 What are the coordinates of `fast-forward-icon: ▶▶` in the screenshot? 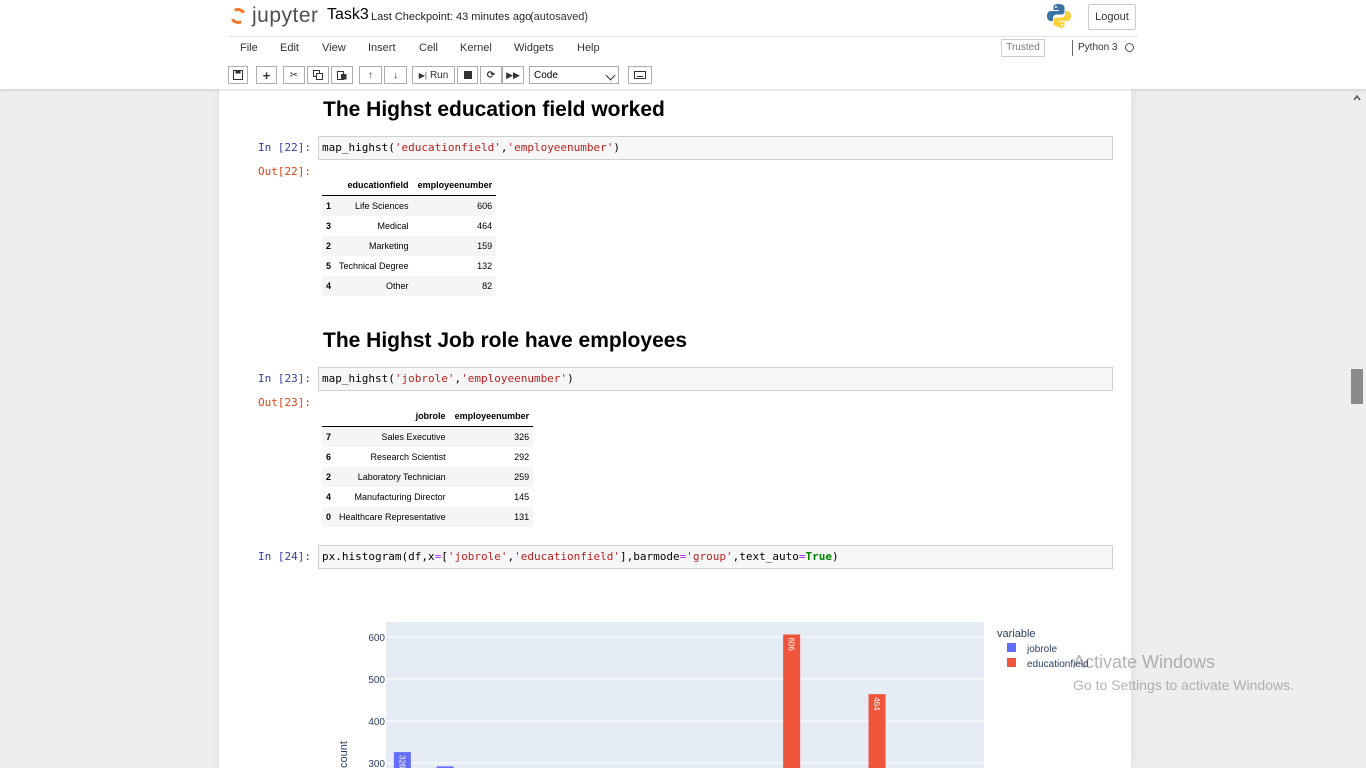 It's located at (513, 74).